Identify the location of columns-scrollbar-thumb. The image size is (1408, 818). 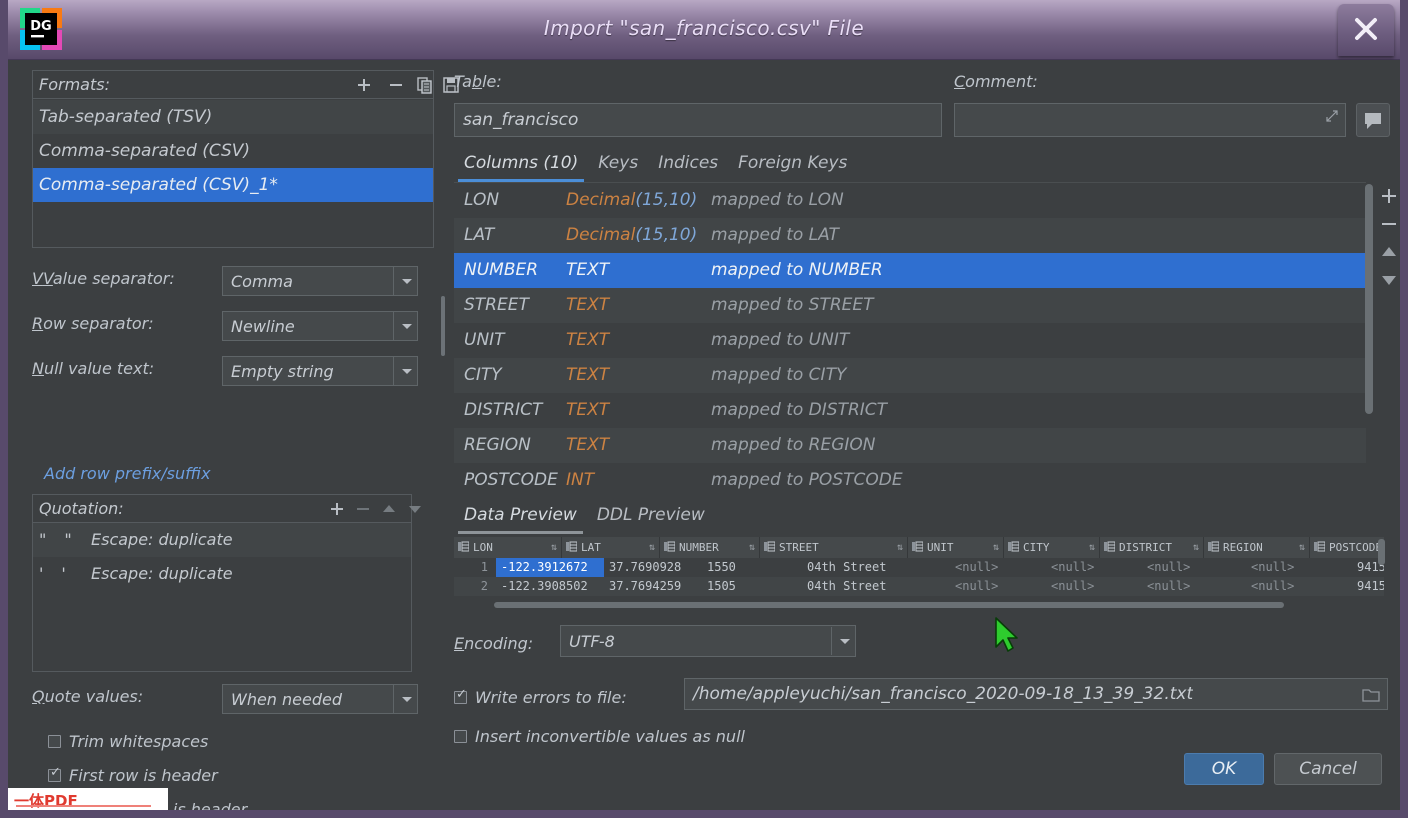
(1369, 299).